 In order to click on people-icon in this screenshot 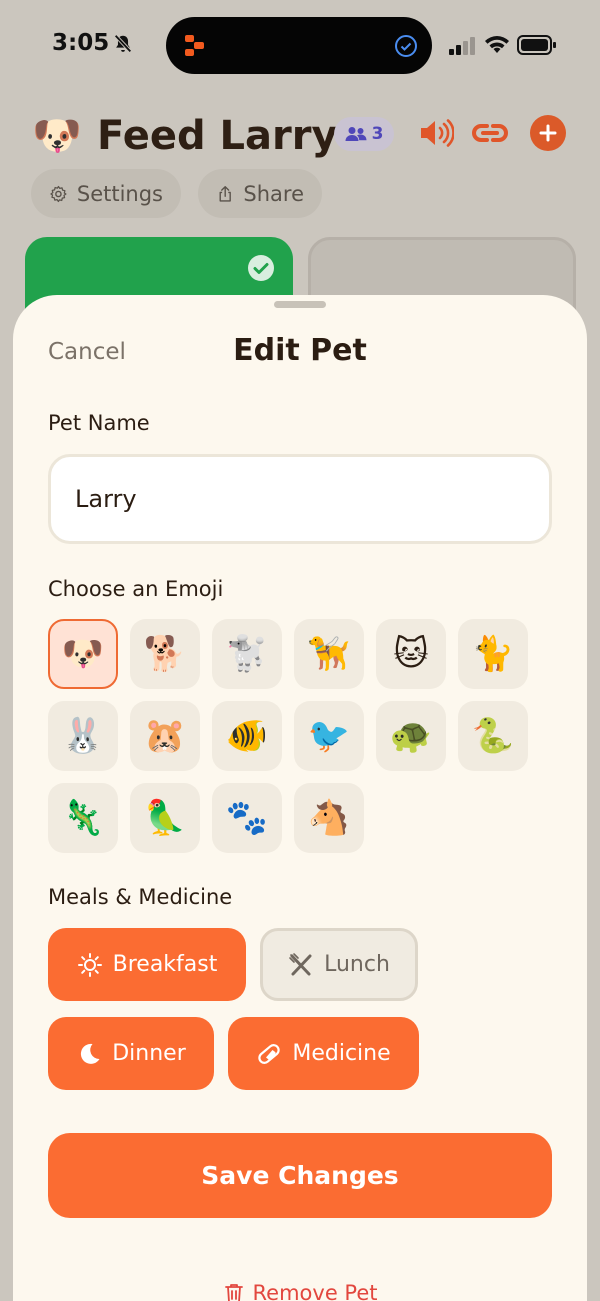, I will do `click(356, 134)`.